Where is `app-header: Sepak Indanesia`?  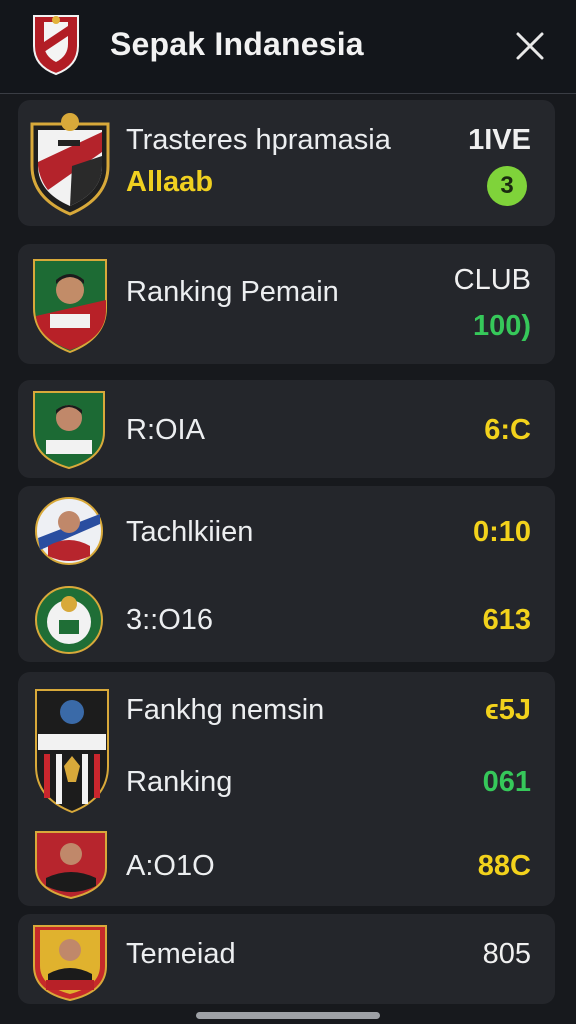
app-header: Sepak Indanesia is located at coordinates (288, 47).